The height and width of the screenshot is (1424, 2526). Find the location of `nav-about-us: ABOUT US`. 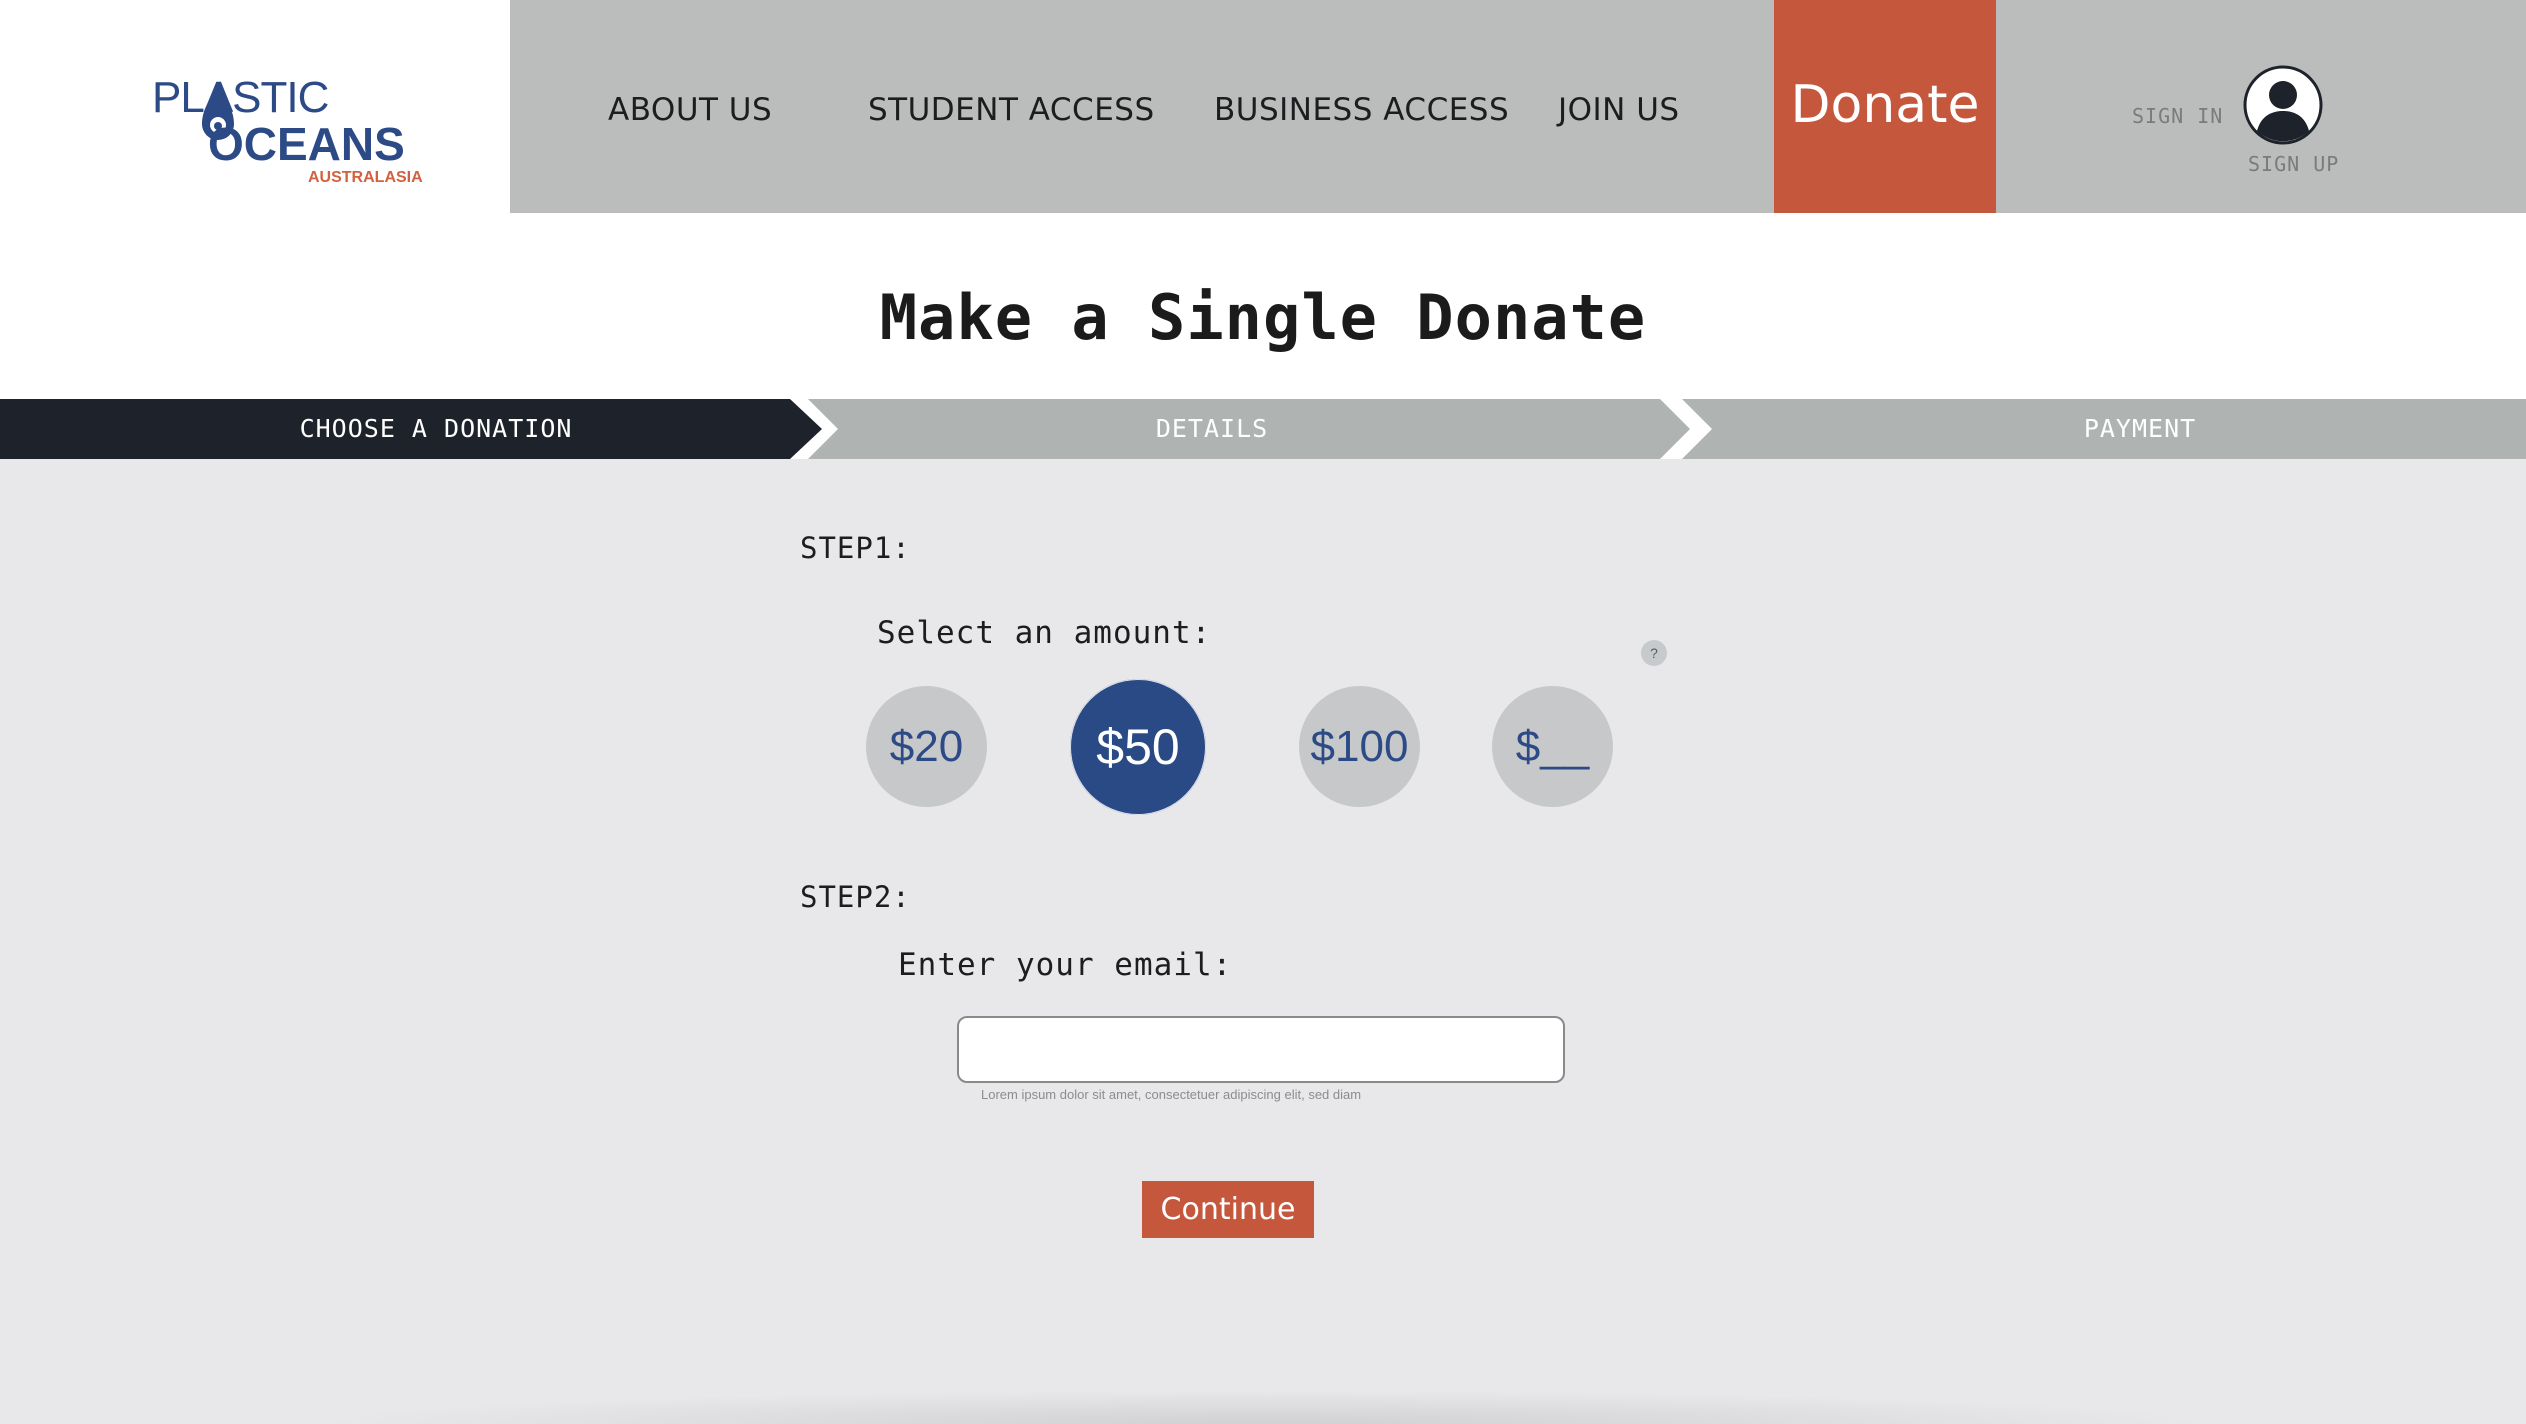

nav-about-us: ABOUT US is located at coordinates (690, 110).